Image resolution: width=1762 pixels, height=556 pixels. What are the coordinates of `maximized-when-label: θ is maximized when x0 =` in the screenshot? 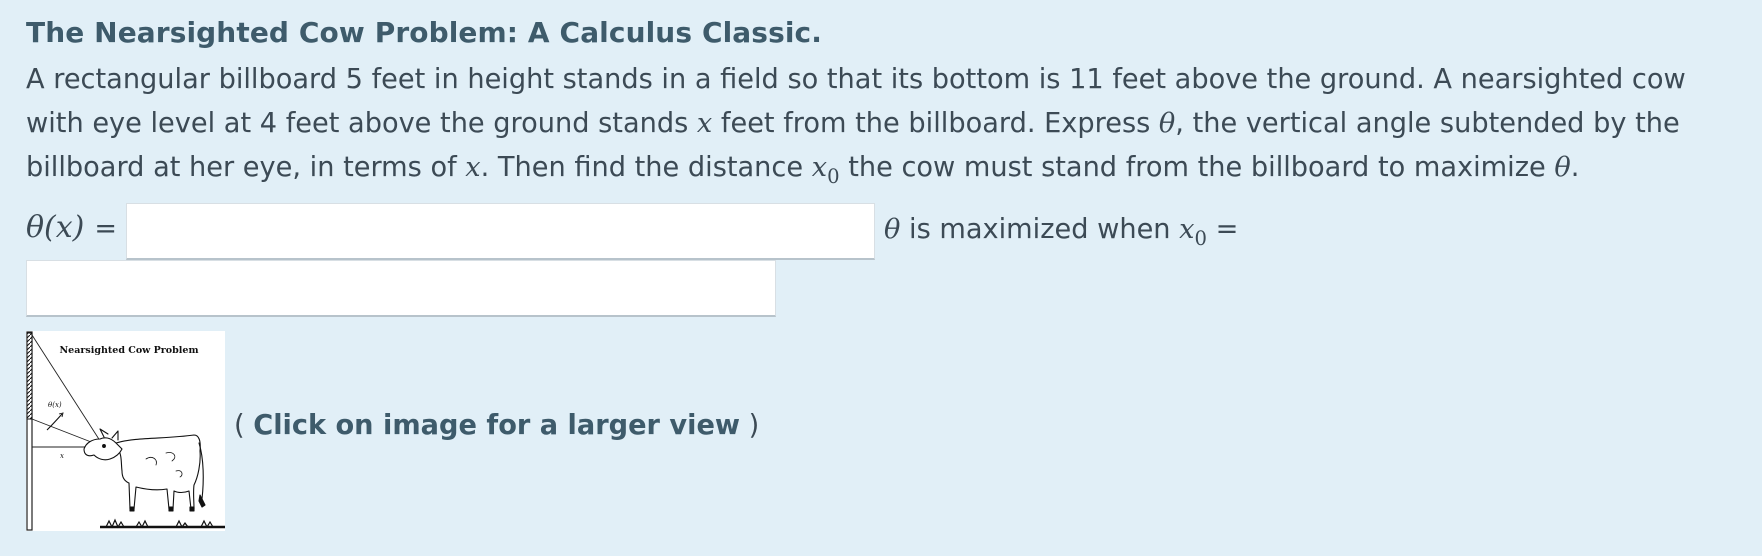 It's located at (1061, 232).